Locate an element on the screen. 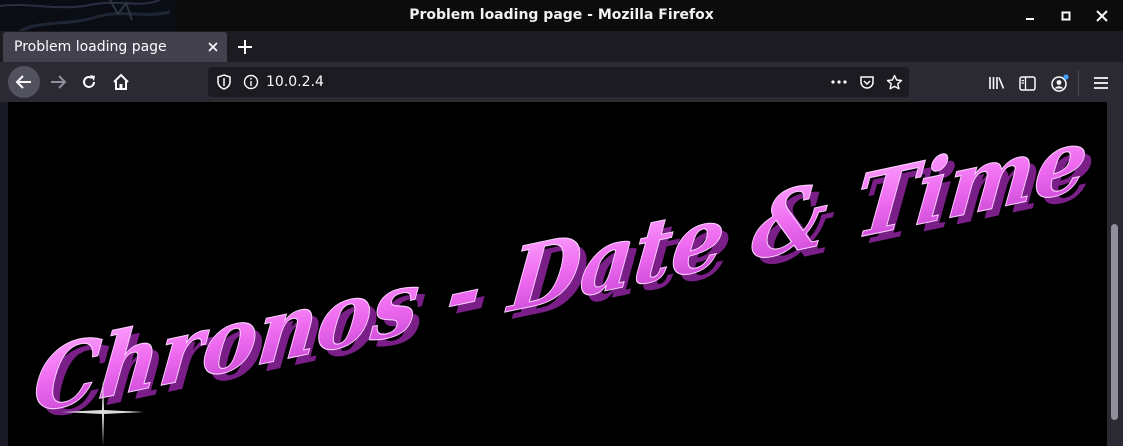 This screenshot has width=1123, height=446. forward-button is located at coordinates (58, 82).